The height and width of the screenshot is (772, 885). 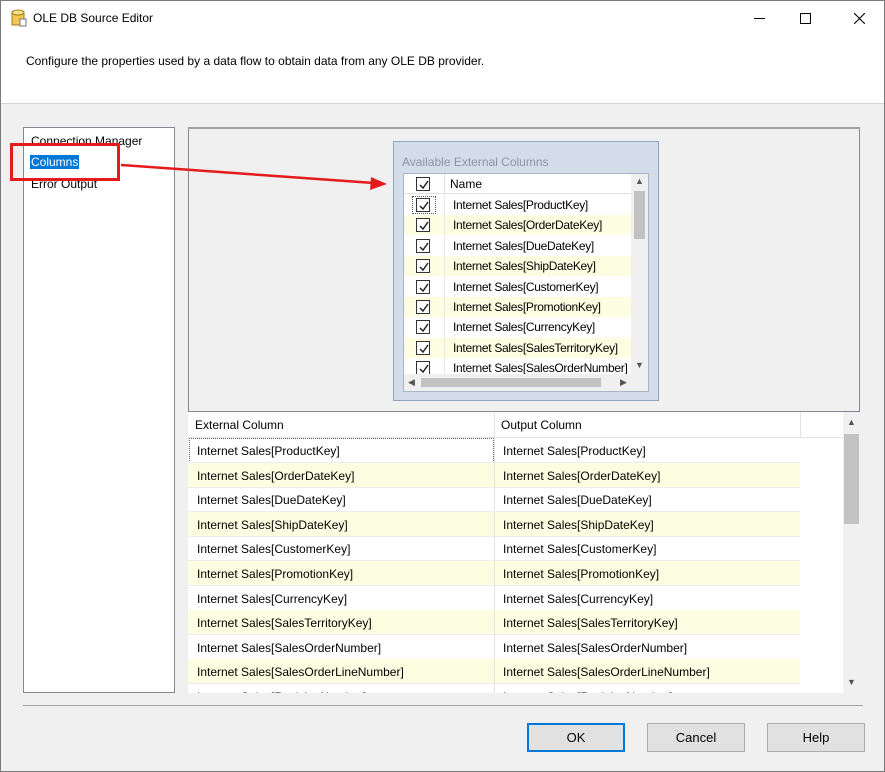 What do you see at coordinates (577, 500) in the screenshot?
I see `output-column-cell: Internet Sales[DueDateKey]` at bounding box center [577, 500].